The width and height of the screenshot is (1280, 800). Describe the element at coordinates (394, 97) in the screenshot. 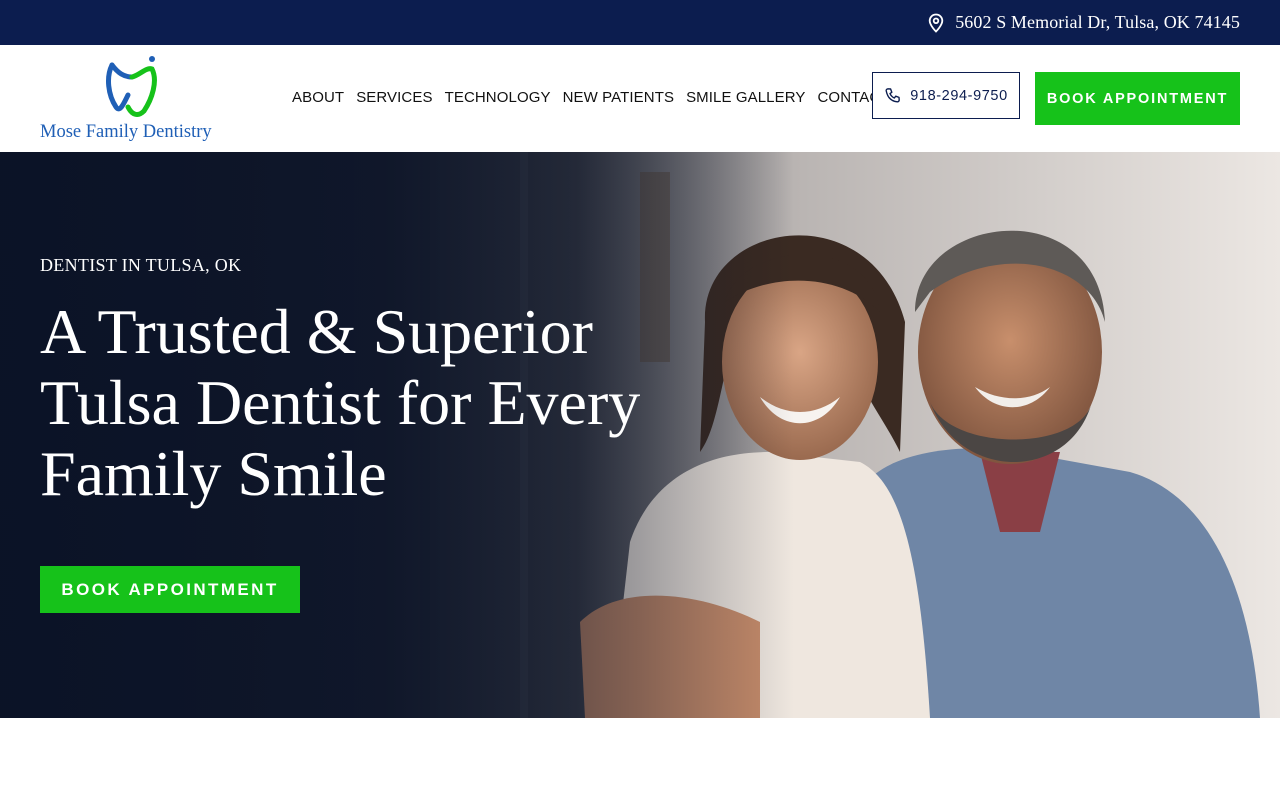

I see `nav-services: SERVICES` at that location.